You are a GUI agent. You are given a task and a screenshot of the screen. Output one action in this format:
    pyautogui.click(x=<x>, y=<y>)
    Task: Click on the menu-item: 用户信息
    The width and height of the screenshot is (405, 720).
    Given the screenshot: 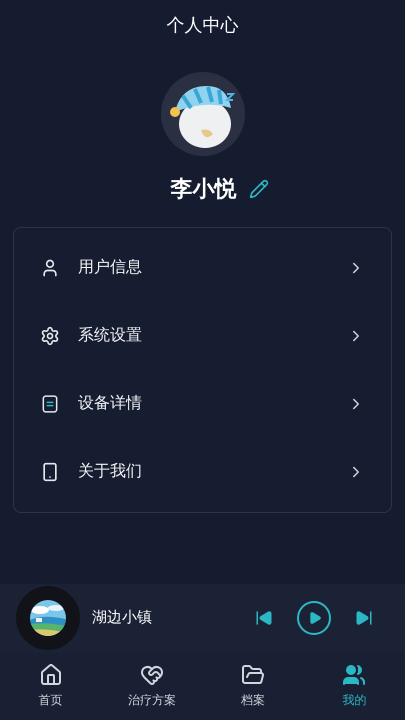 What is the action you would take?
    pyautogui.click(x=202, y=268)
    